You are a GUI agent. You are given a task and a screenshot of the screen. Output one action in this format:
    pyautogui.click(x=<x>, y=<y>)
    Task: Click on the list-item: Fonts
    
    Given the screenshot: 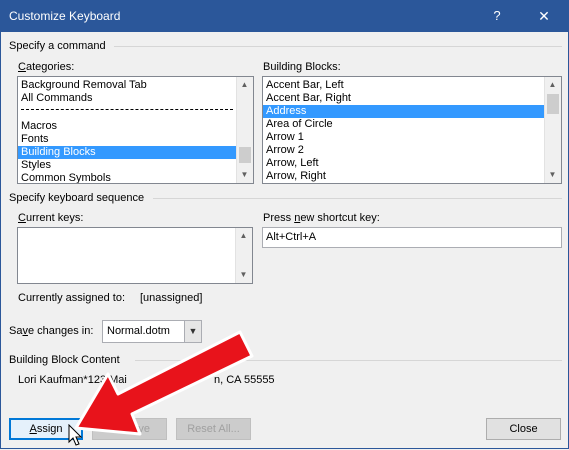 What is the action you would take?
    pyautogui.click(x=127, y=139)
    